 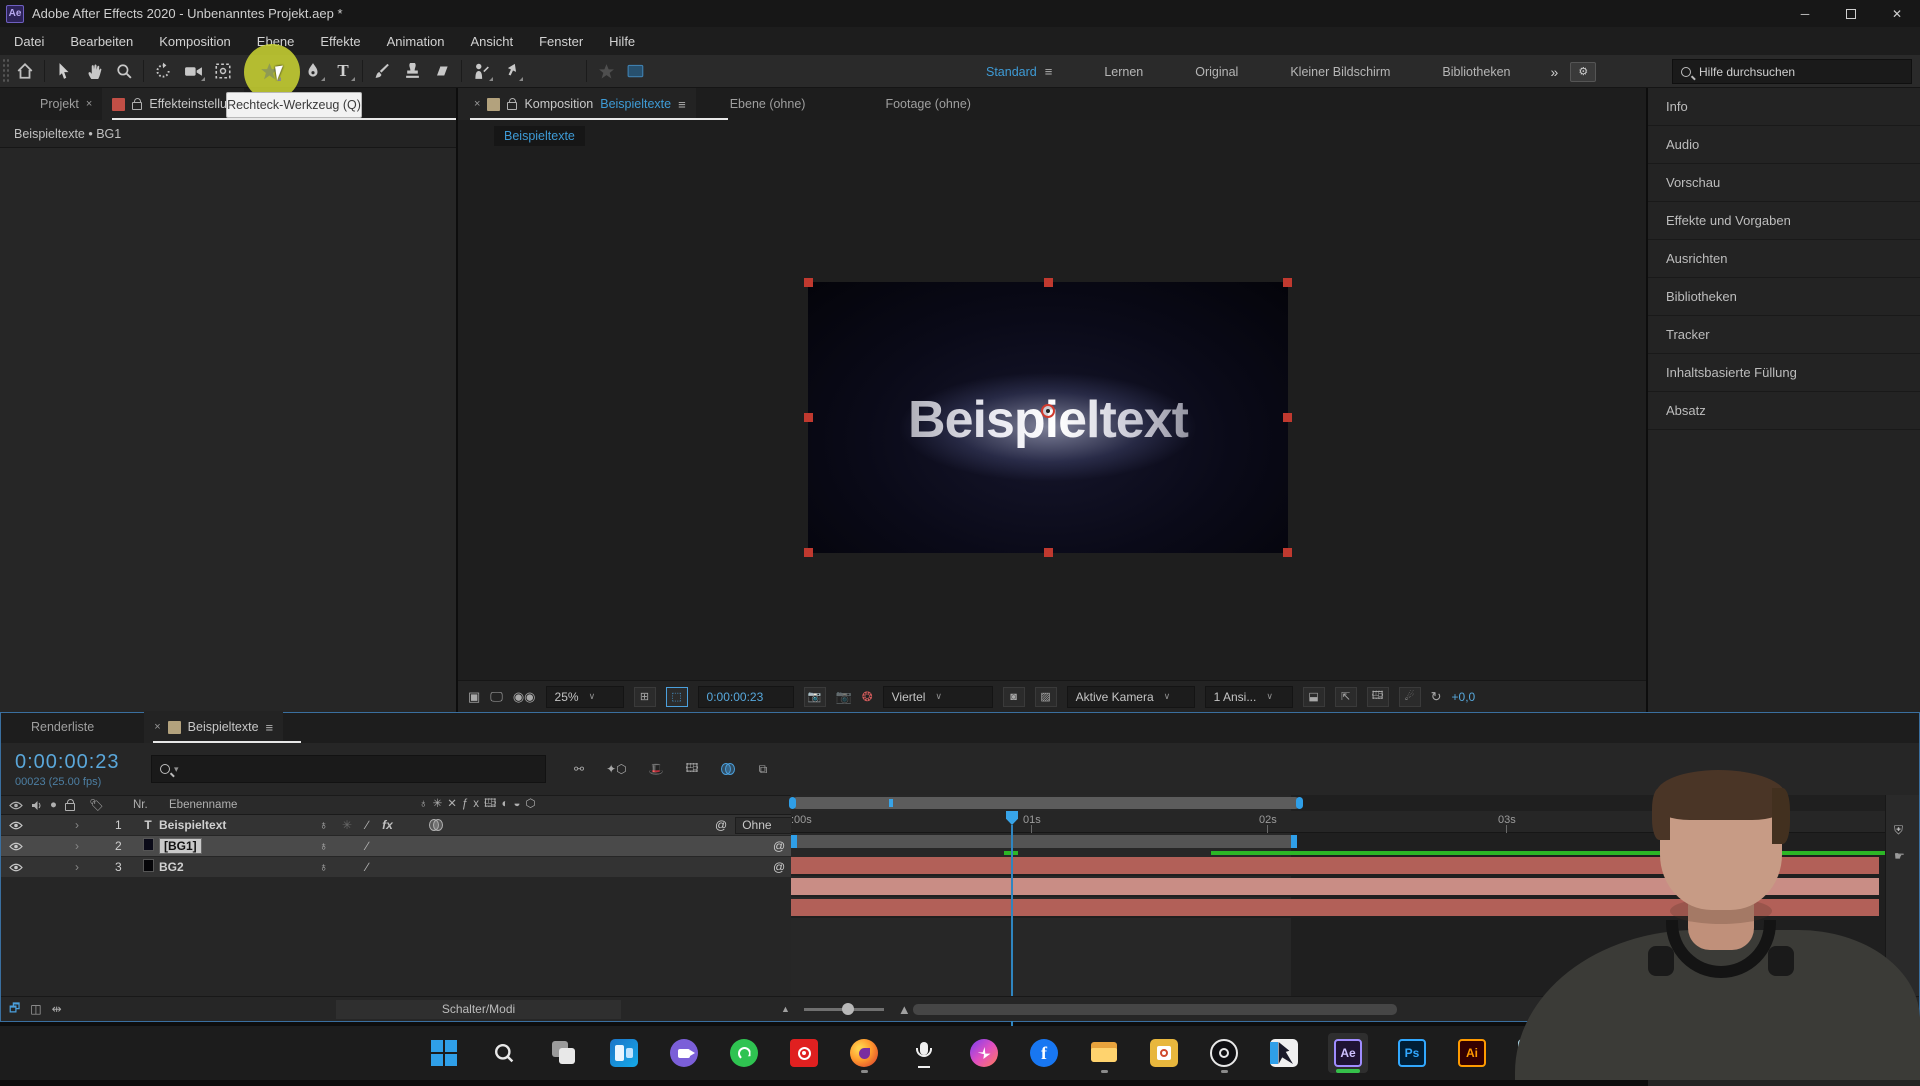 What do you see at coordinates (94, 71) in the screenshot?
I see `hand-tool-button` at bounding box center [94, 71].